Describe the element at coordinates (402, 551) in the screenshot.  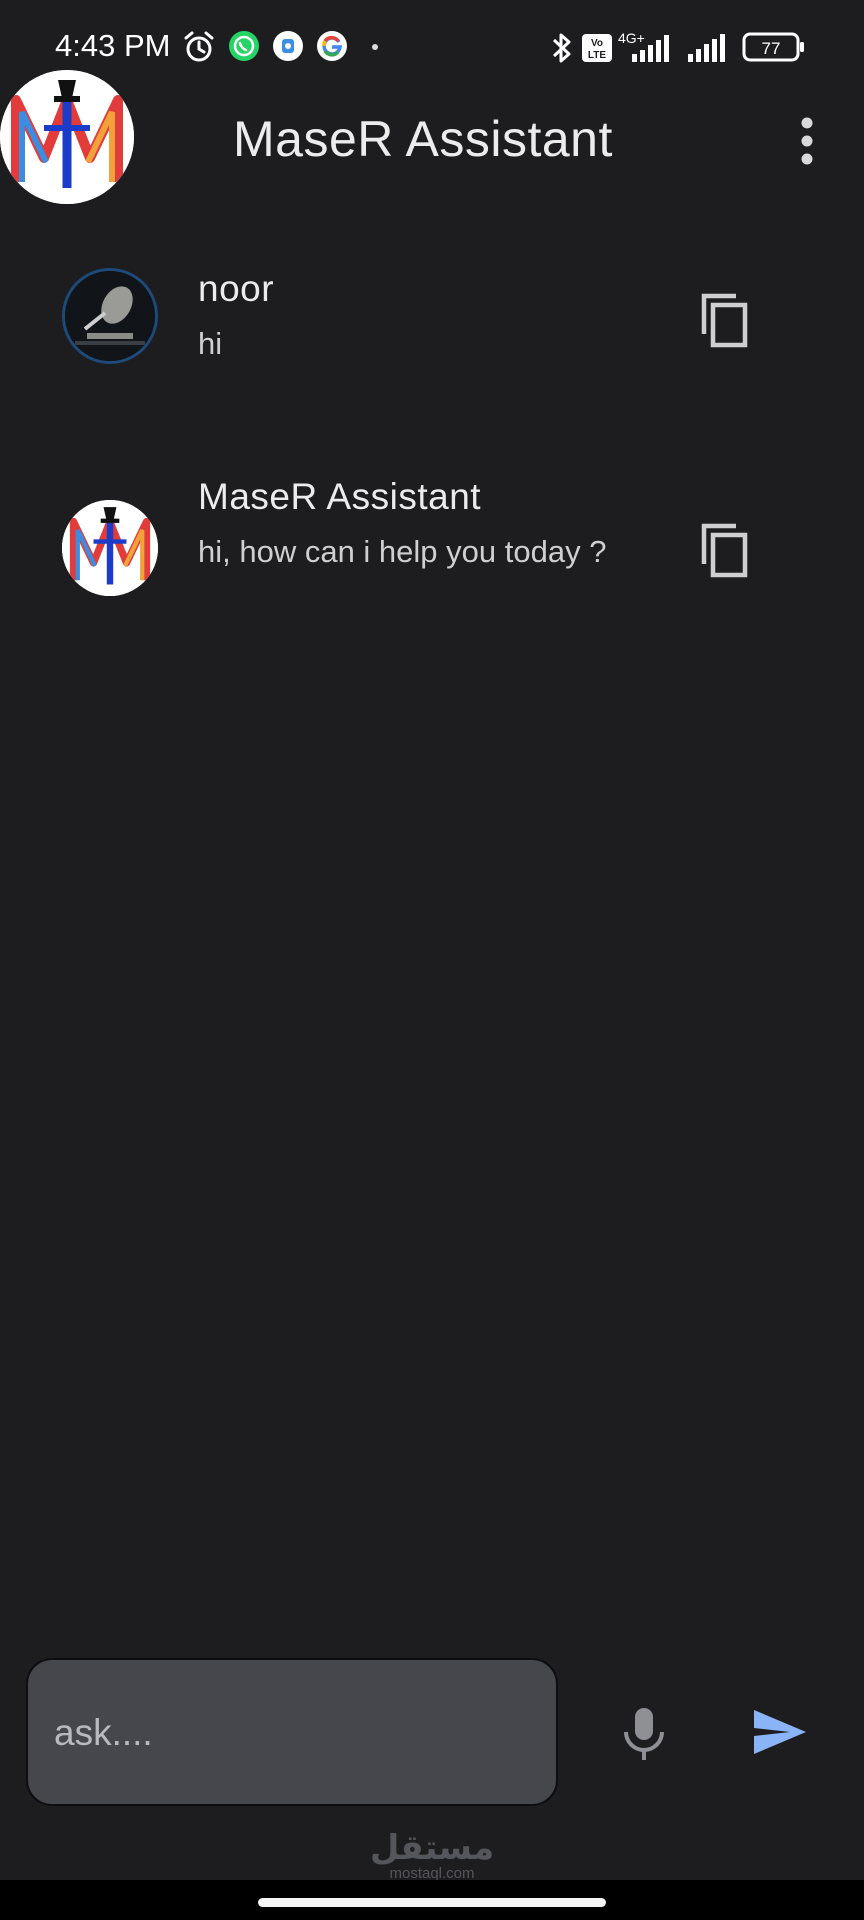
I see `message-text: hi, how can i help you today ?` at that location.